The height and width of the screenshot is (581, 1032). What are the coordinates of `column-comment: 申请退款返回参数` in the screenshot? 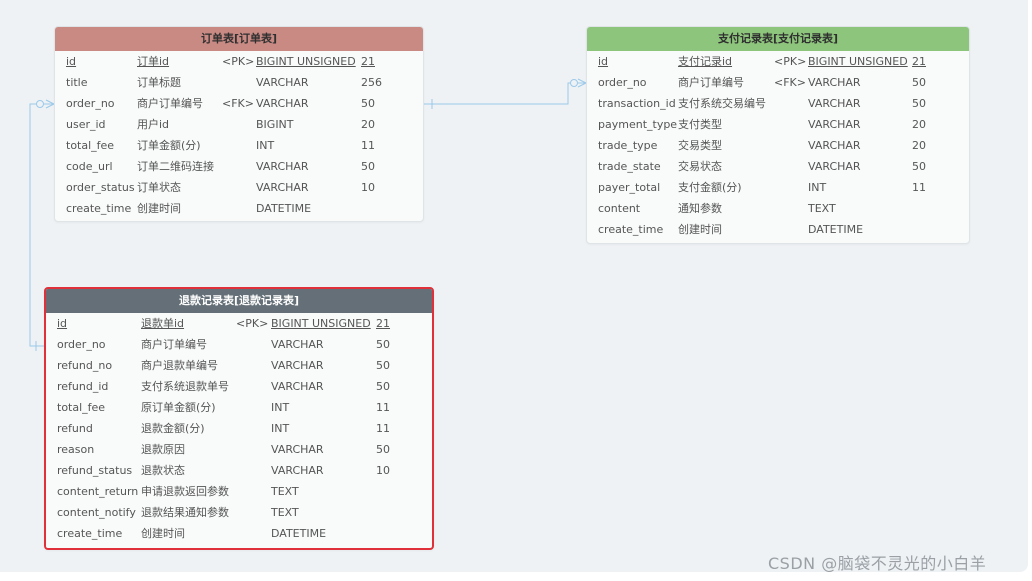 It's located at (185, 491).